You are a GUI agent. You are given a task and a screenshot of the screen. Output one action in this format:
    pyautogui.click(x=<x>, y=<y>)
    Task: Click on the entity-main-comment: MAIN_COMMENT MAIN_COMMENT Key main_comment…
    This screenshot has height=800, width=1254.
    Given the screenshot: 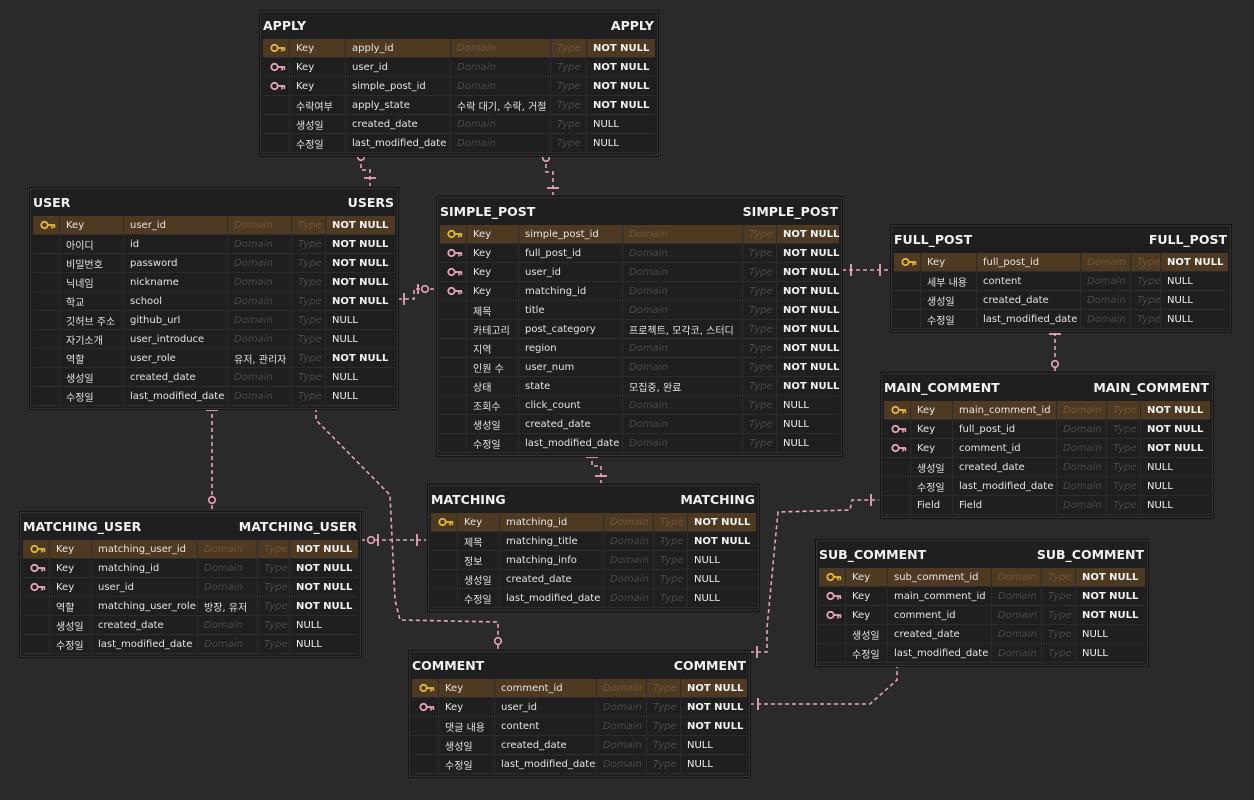 What is the action you would take?
    pyautogui.click(x=1047, y=445)
    